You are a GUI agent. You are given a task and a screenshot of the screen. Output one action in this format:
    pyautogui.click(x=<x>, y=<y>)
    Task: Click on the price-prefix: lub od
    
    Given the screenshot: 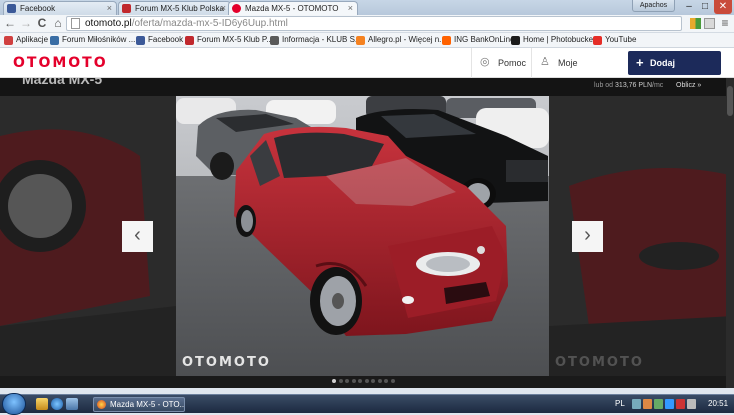 What is the action you would take?
    pyautogui.click(x=604, y=85)
    